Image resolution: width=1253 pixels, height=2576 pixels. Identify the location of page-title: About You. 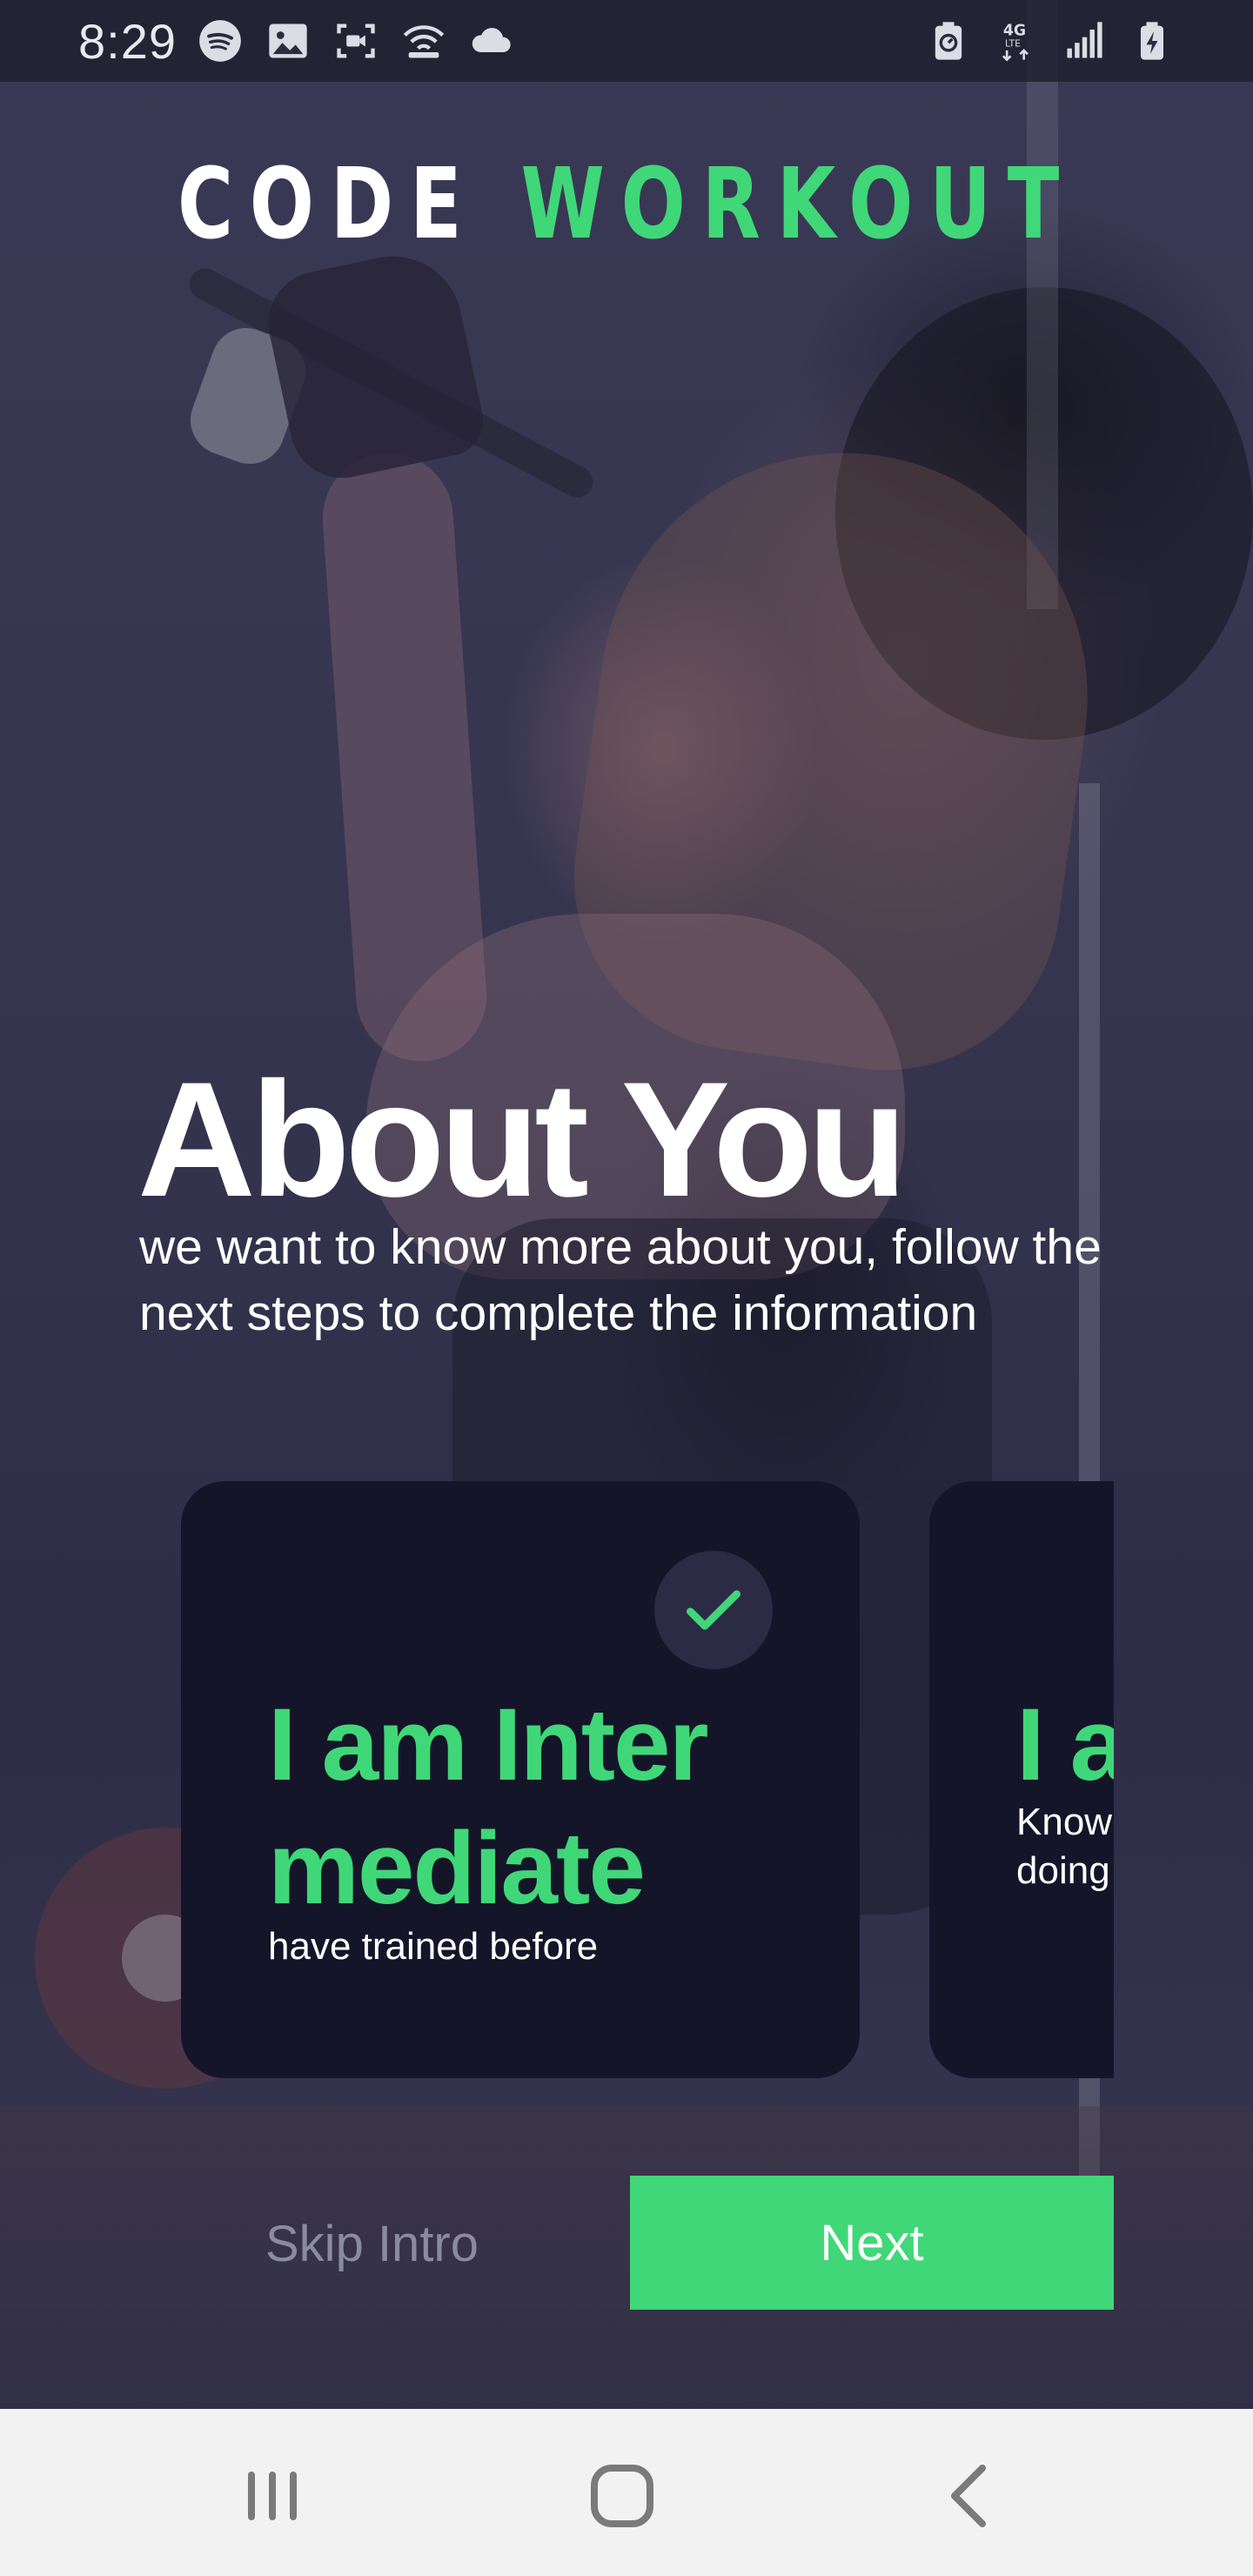
(522, 1139).